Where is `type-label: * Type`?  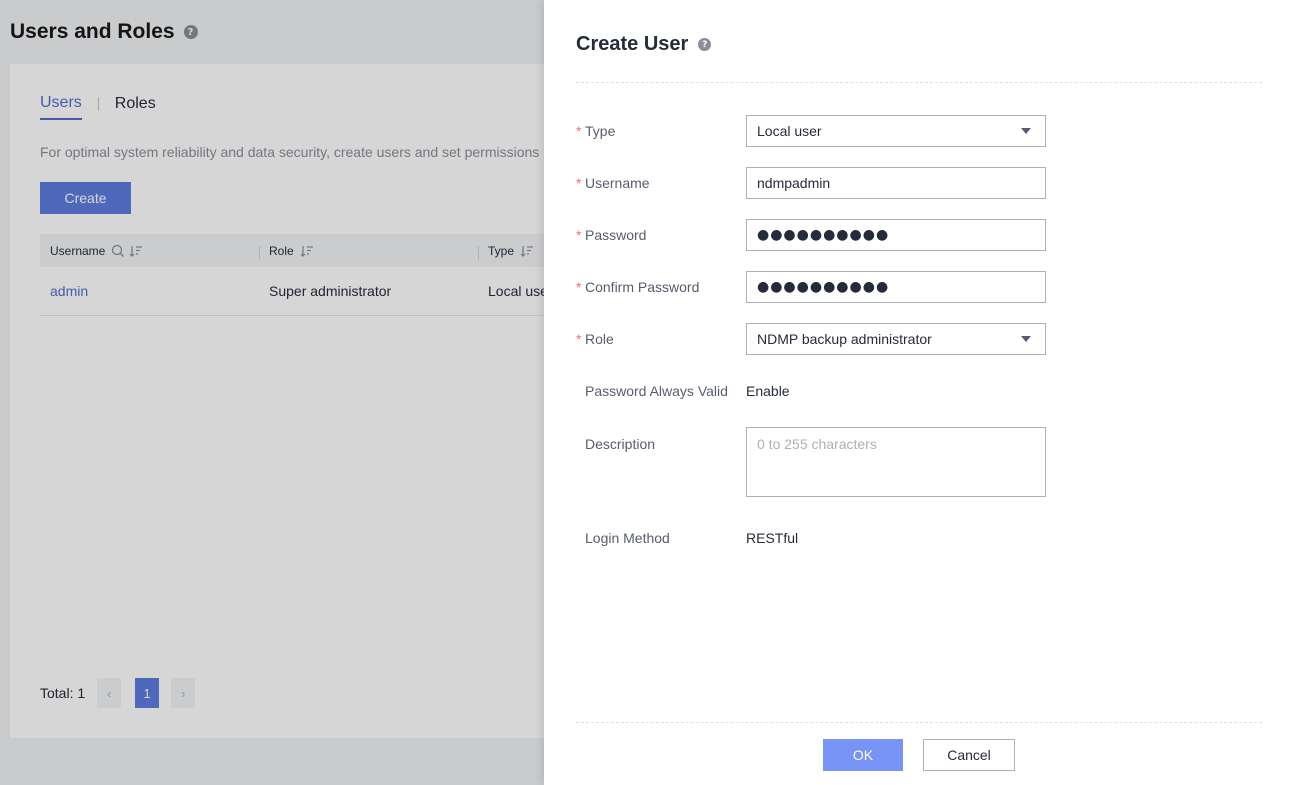 type-label: * Type is located at coordinates (661, 131).